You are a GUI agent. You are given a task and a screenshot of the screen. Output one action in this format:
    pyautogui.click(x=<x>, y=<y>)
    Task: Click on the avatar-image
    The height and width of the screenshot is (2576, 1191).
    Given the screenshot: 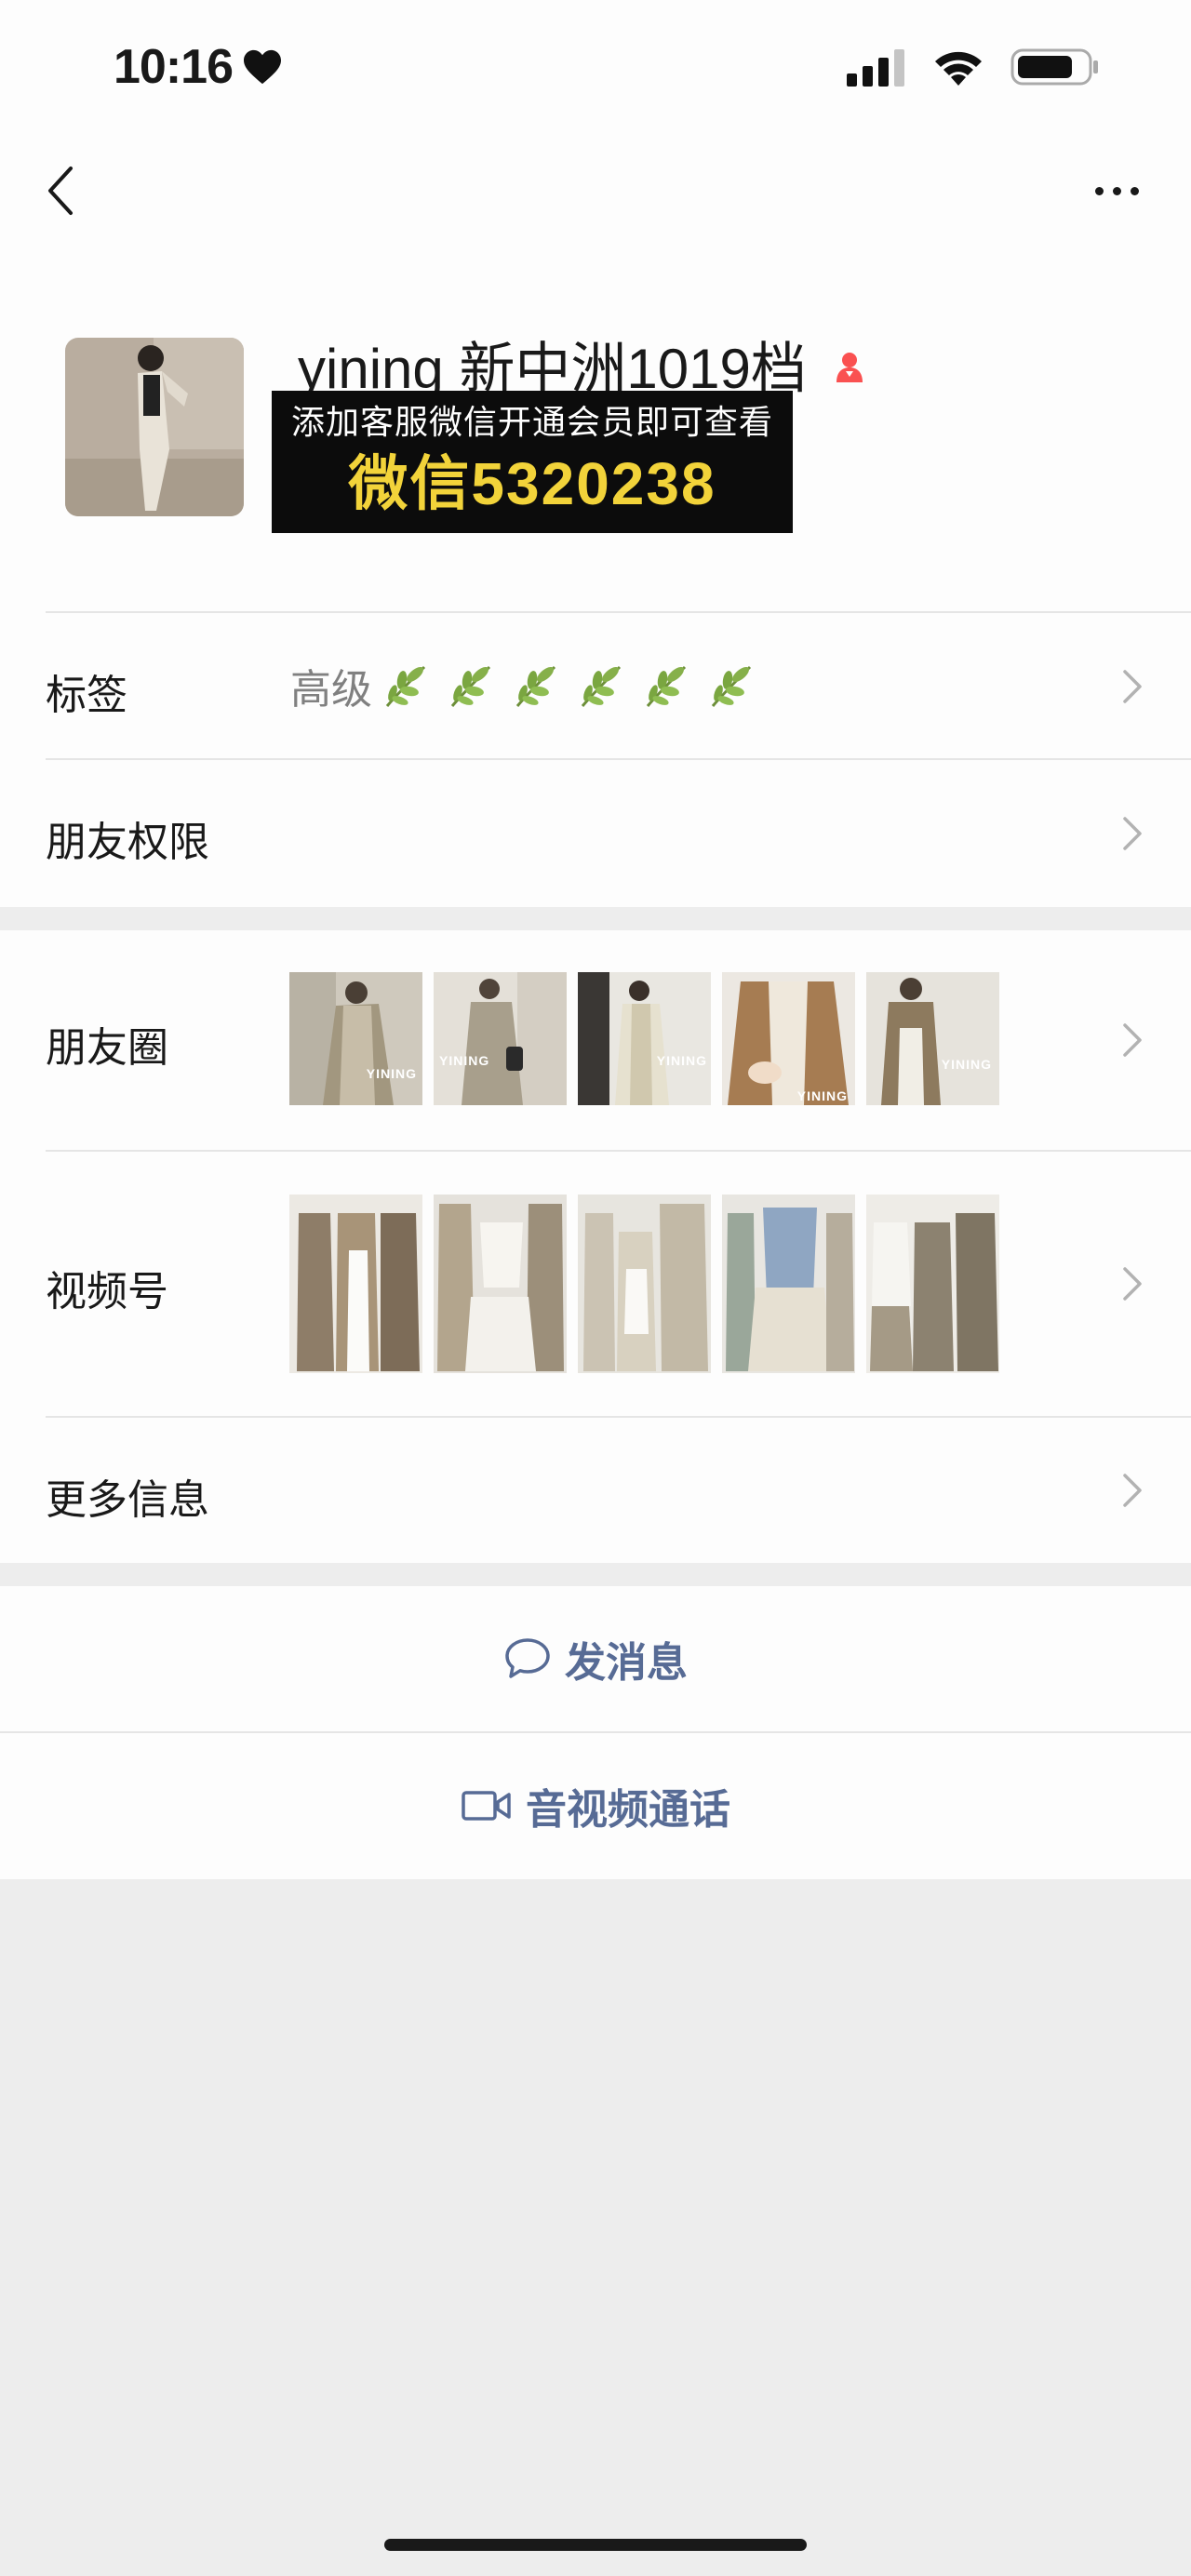 What is the action you would take?
    pyautogui.click(x=154, y=427)
    